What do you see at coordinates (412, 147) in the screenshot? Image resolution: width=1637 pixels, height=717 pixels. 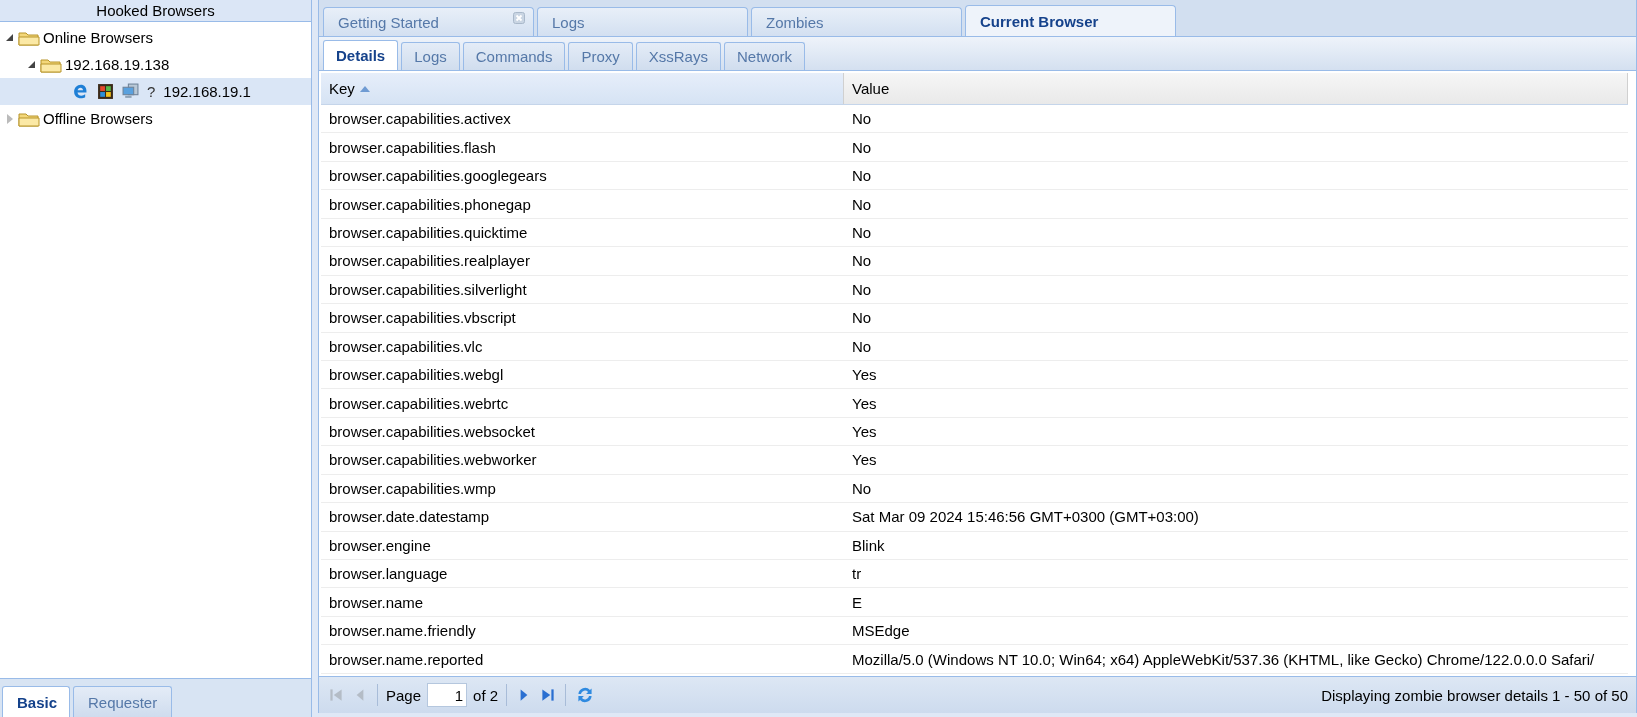 I see `table-cell-text: browser.capabilities.flash` at bounding box center [412, 147].